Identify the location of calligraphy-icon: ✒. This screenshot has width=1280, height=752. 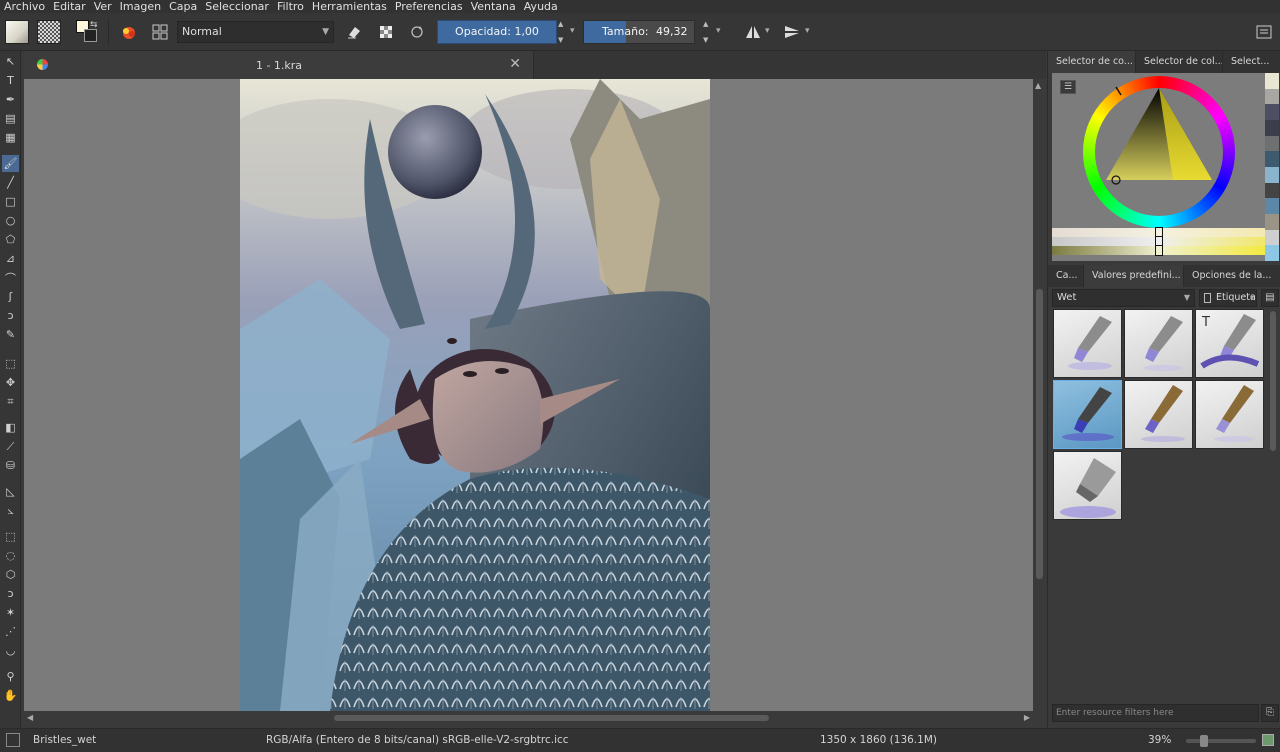
(10, 99).